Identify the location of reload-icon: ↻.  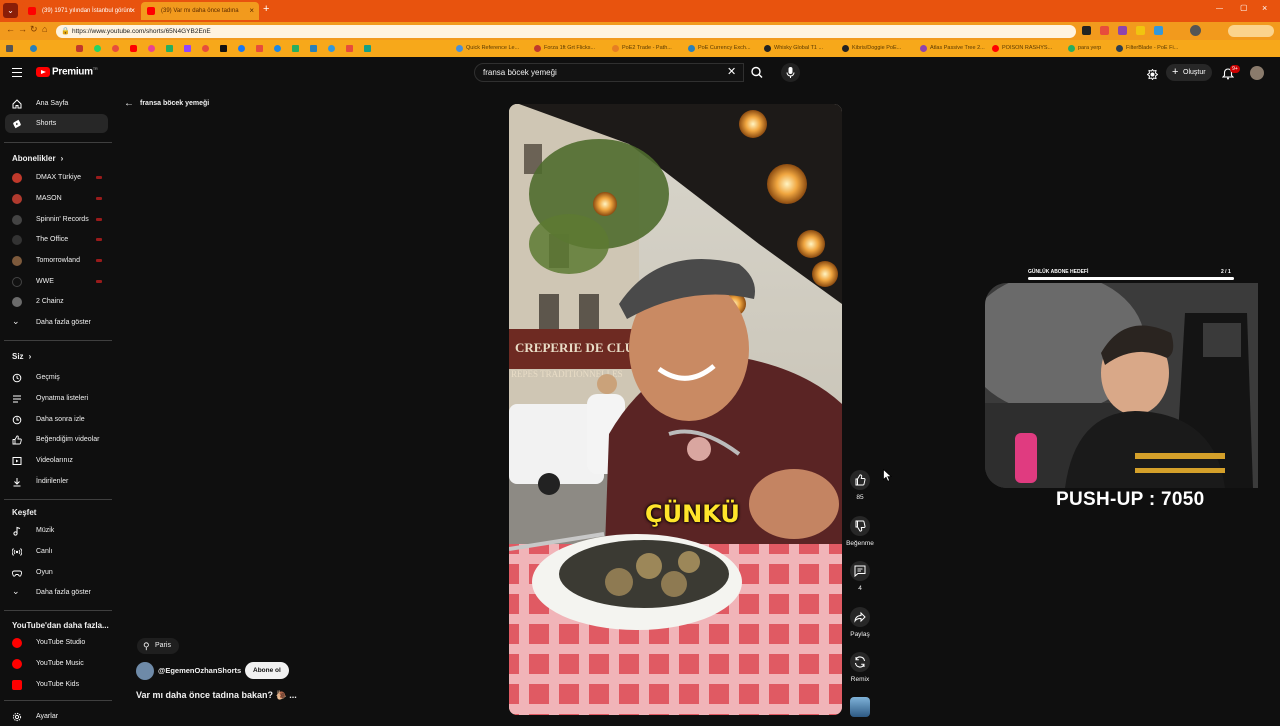
(34, 29).